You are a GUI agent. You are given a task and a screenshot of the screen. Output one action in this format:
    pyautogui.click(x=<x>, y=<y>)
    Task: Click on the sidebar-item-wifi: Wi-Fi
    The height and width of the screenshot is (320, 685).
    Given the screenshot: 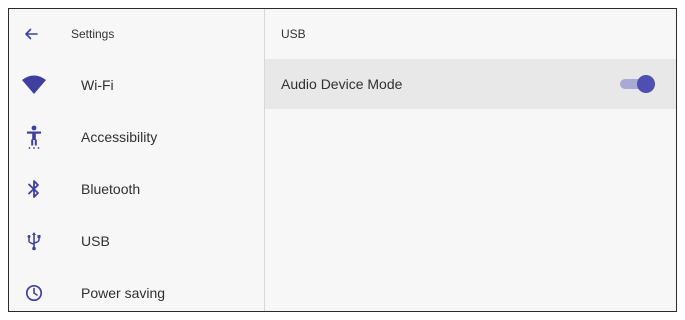 What is the action you would take?
    pyautogui.click(x=136, y=85)
    